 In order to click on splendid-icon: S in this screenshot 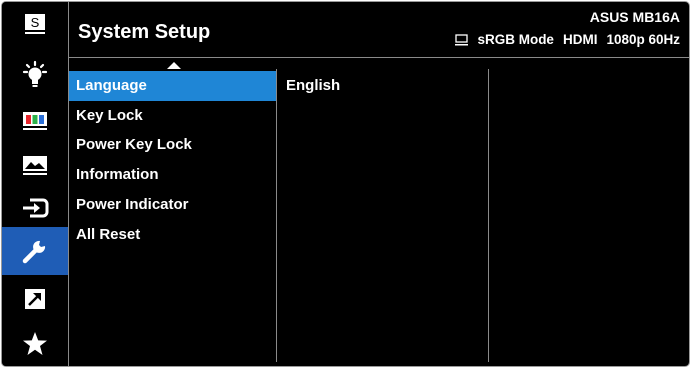, I will do `click(35, 24)`.